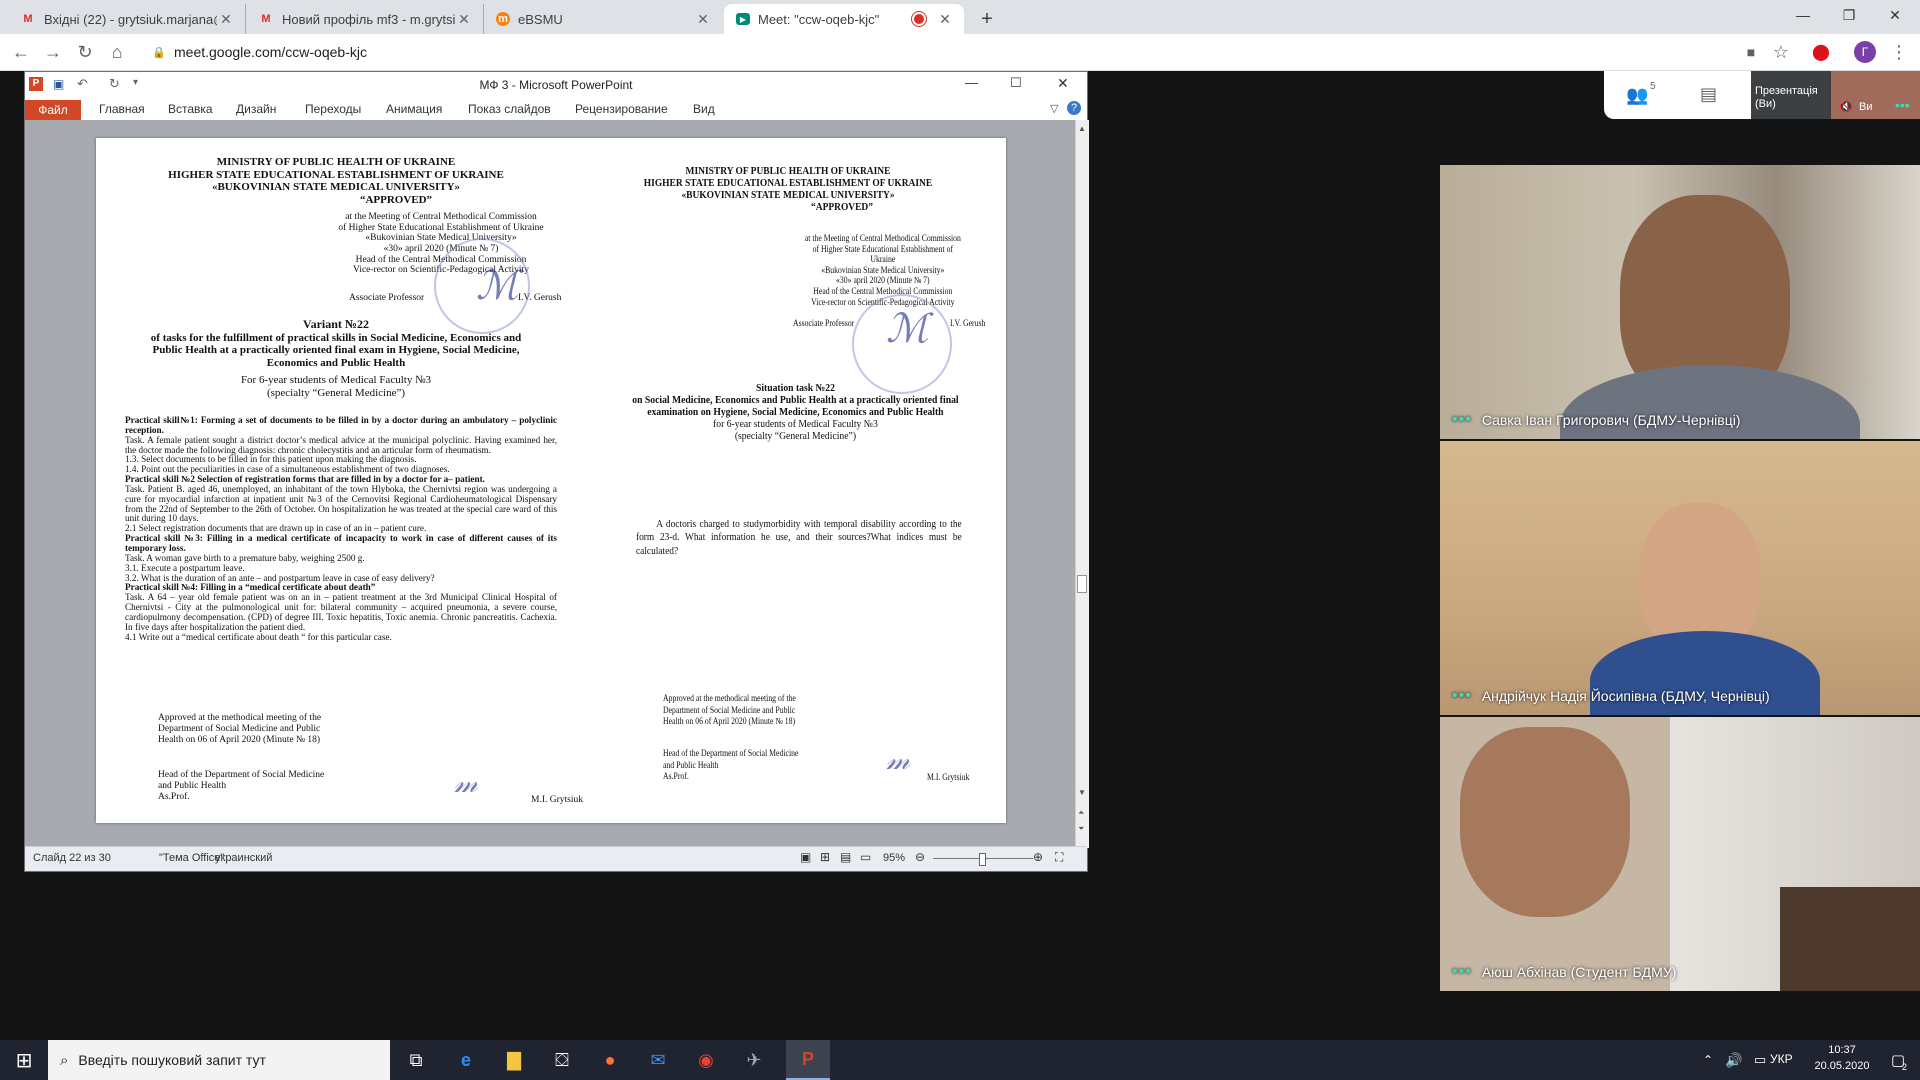 The height and width of the screenshot is (1080, 1920). I want to click on tab-insert: Вставка, so click(190, 109).